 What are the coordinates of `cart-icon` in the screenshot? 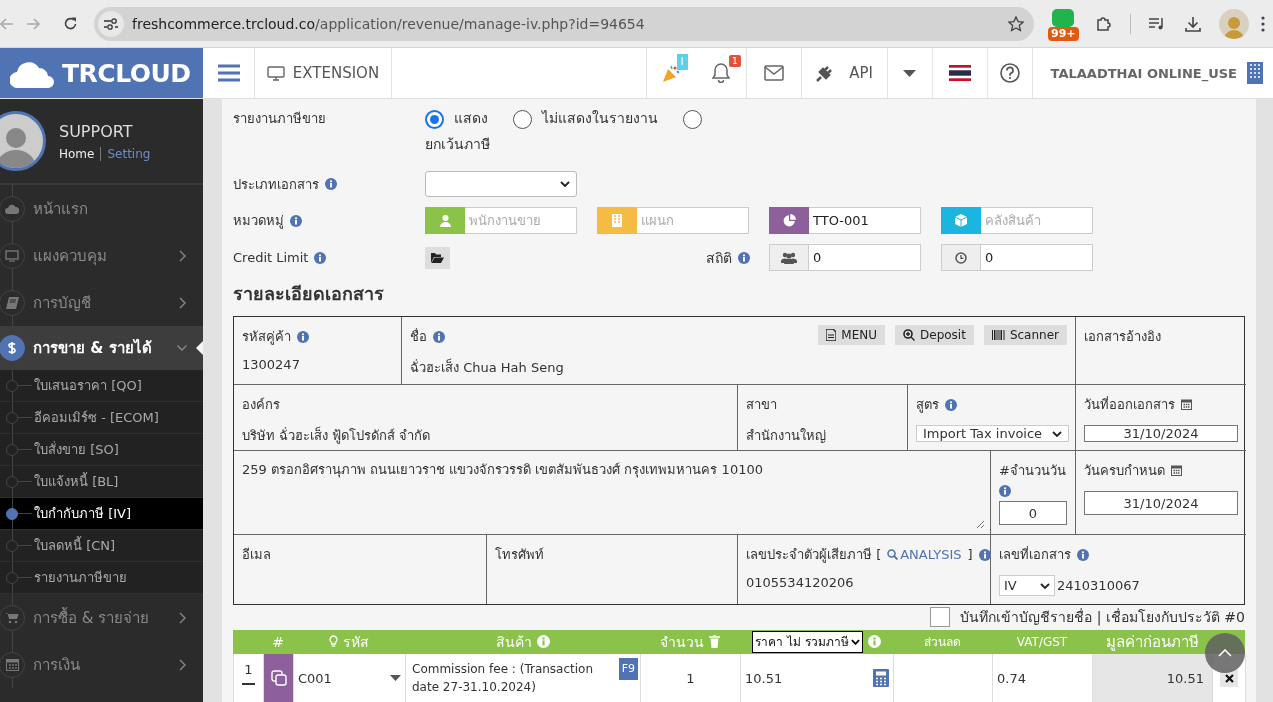 It's located at (12, 617).